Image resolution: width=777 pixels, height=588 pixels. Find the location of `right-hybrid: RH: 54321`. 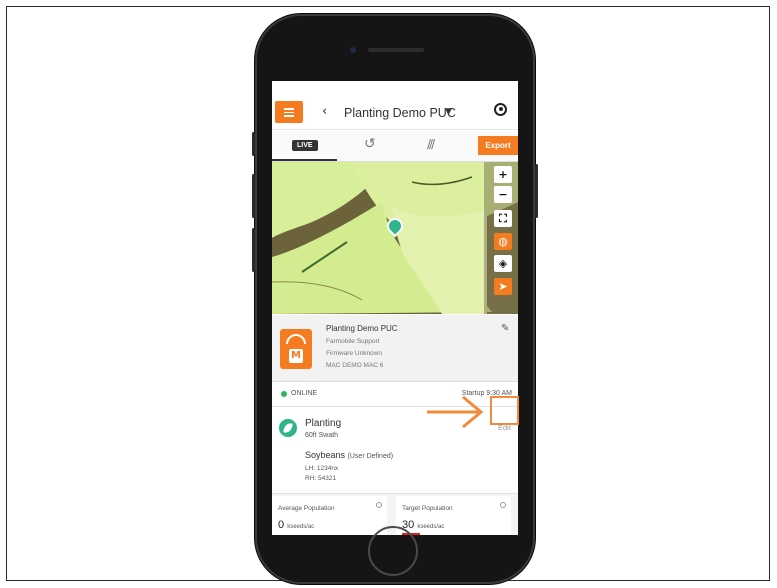

right-hybrid: RH: 54321 is located at coordinates (321, 478).